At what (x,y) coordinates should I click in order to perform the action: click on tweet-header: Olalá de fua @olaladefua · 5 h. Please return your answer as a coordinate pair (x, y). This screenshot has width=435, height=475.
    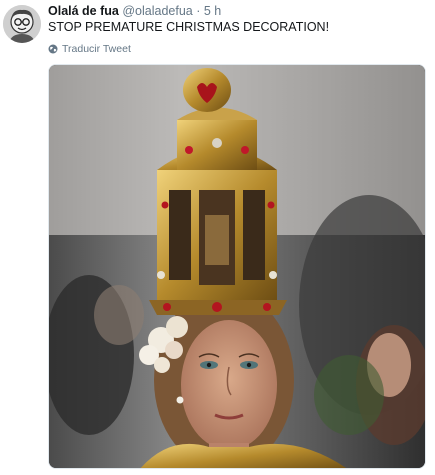
    Looking at the image, I should click on (134, 11).